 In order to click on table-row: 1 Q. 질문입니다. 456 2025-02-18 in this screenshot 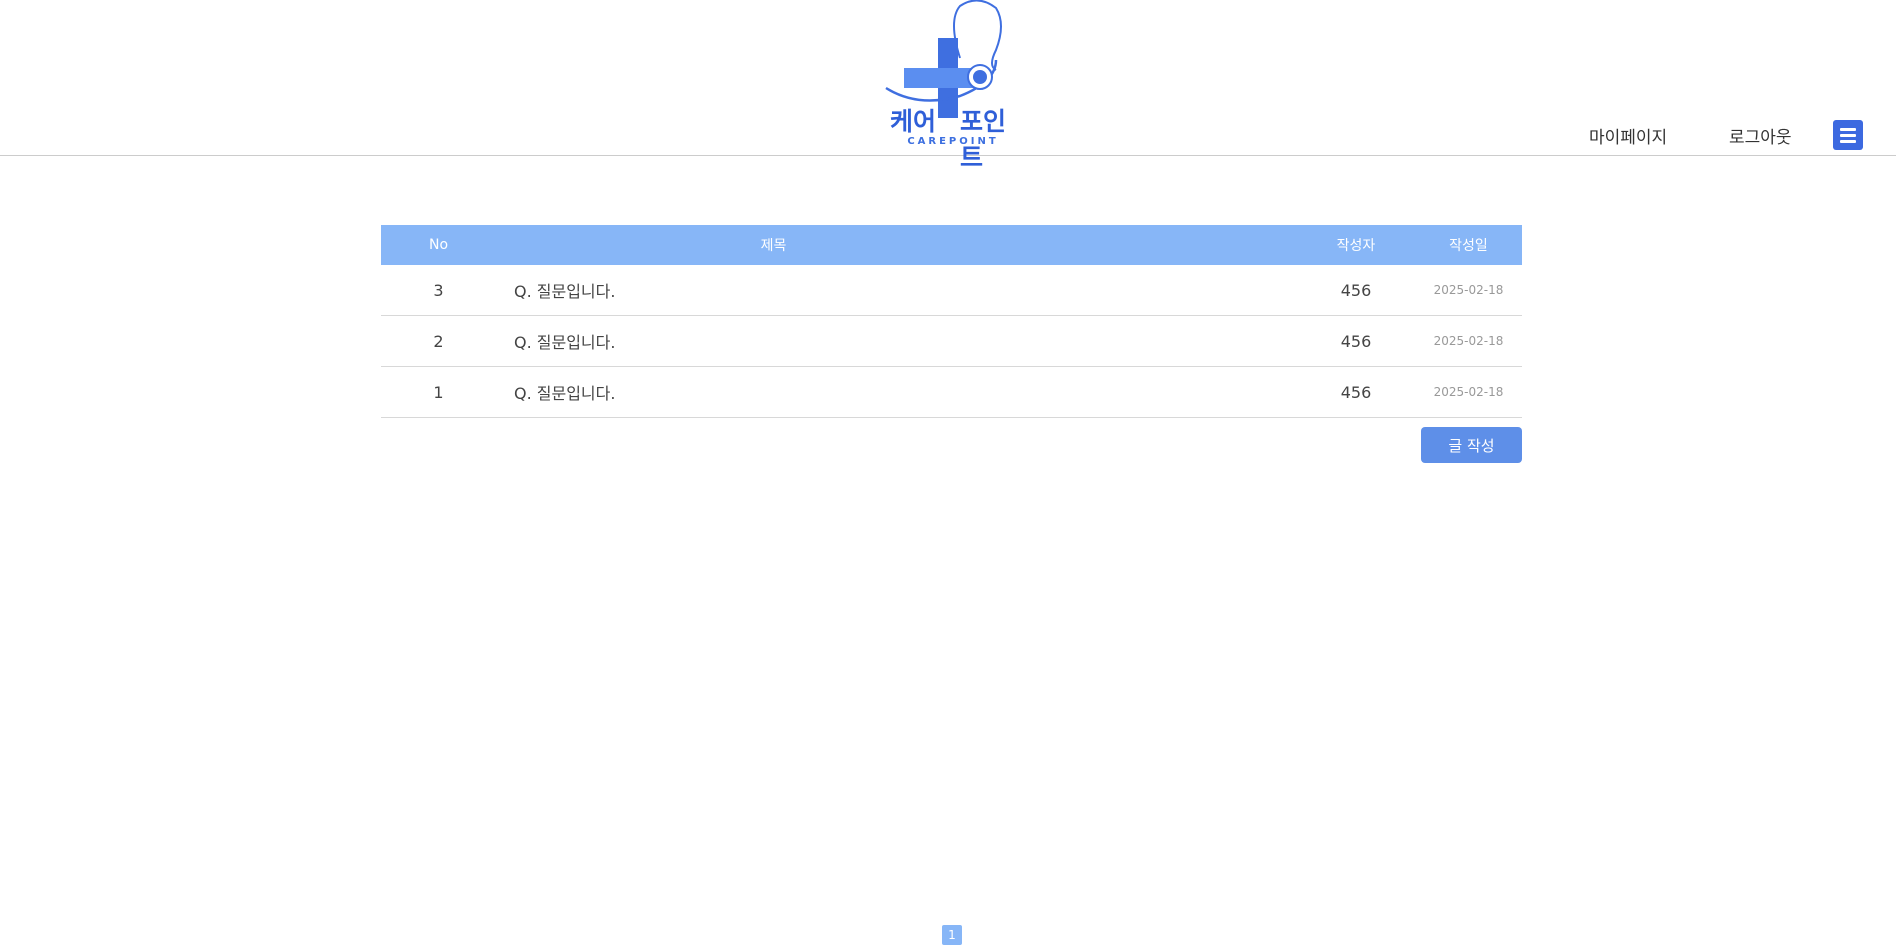, I will do `click(951, 392)`.